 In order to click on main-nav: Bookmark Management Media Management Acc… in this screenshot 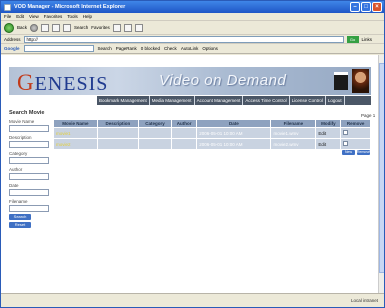, I will do `click(234, 100)`.